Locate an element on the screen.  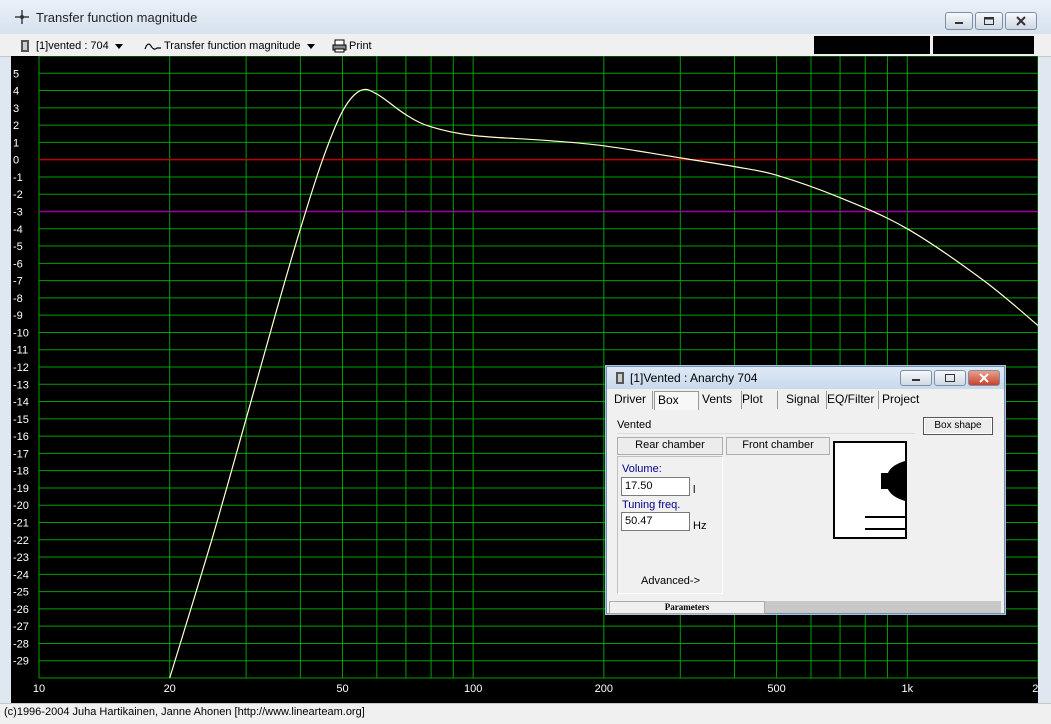
driver-select-value: [1]vented : 704 is located at coordinates (72, 46).